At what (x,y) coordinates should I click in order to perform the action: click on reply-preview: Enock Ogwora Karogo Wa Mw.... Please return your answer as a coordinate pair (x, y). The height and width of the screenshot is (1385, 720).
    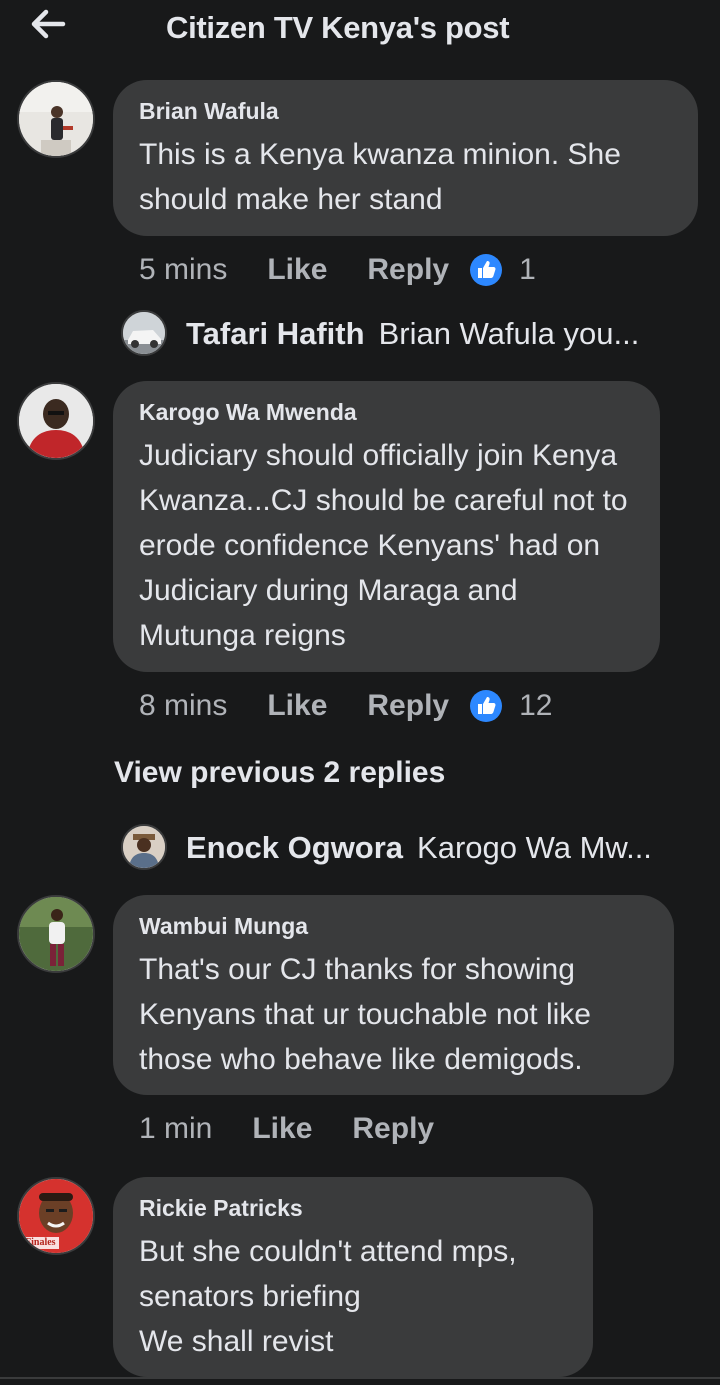
    Looking at the image, I should click on (419, 848).